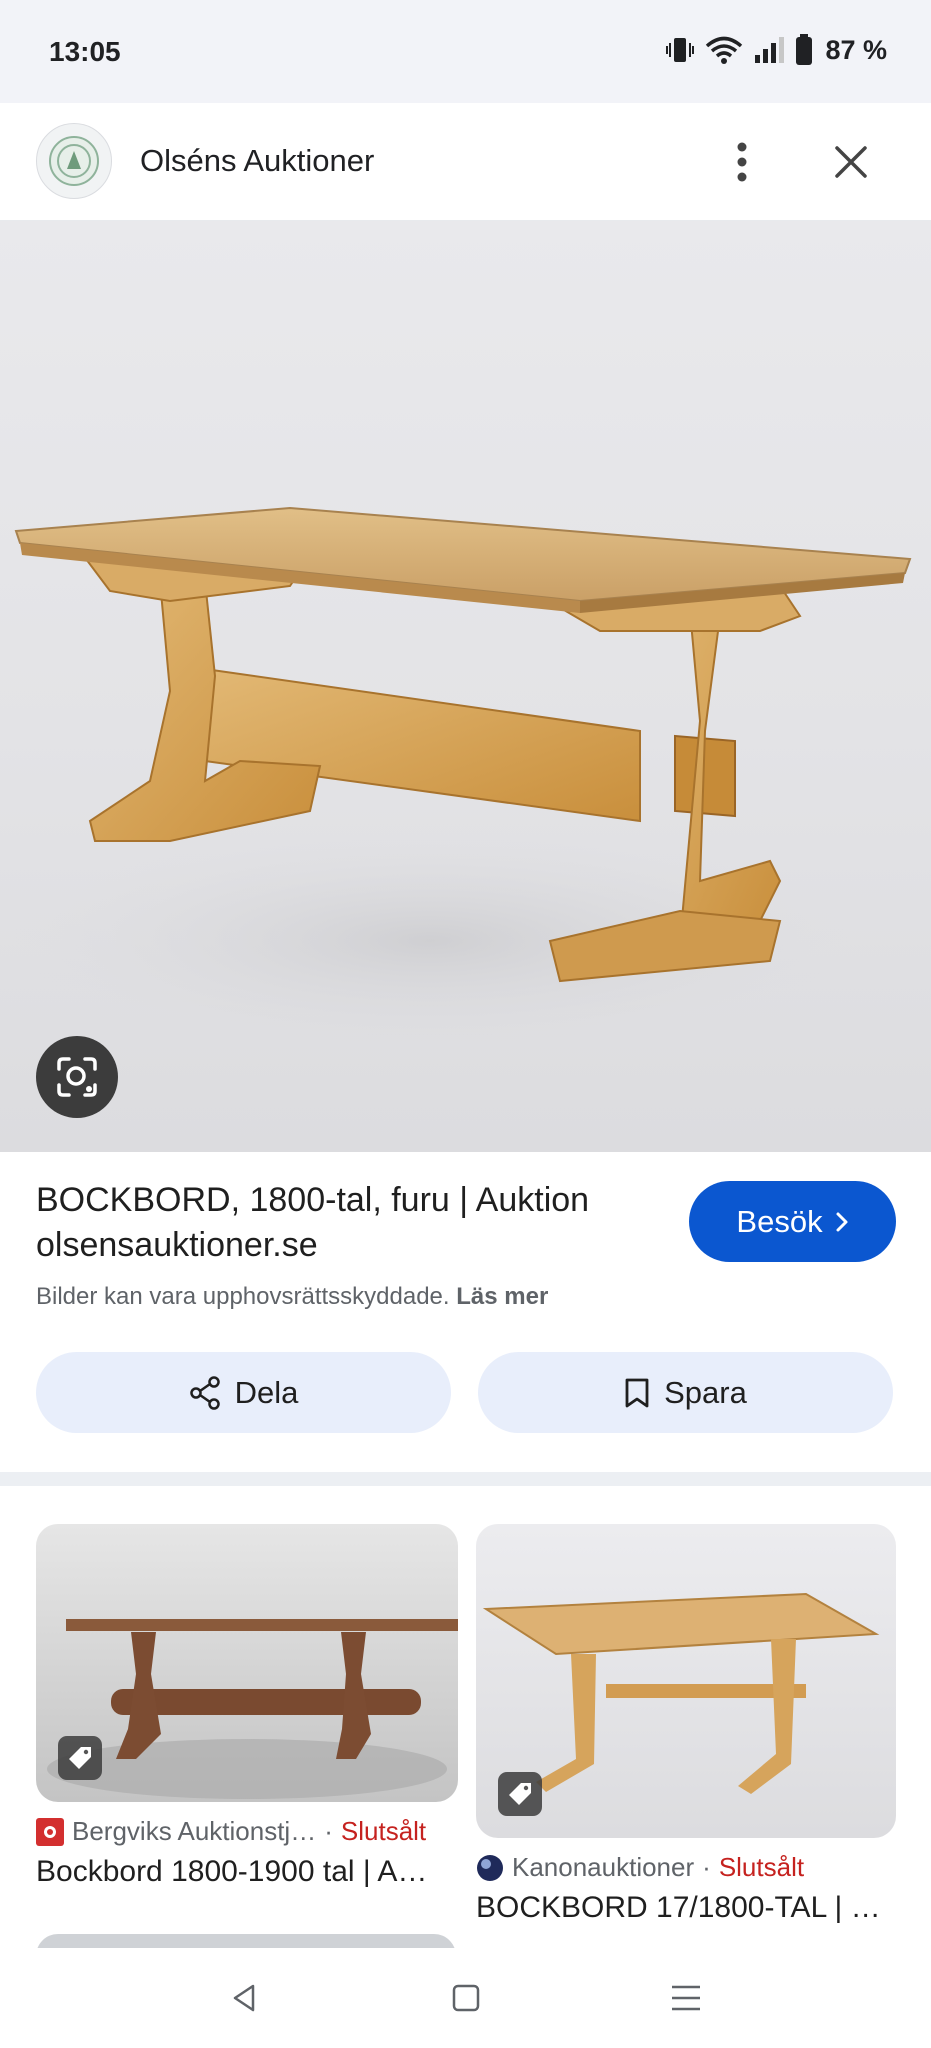  Describe the element at coordinates (779, 1221) in the screenshot. I see `visit-label: Besök` at that location.